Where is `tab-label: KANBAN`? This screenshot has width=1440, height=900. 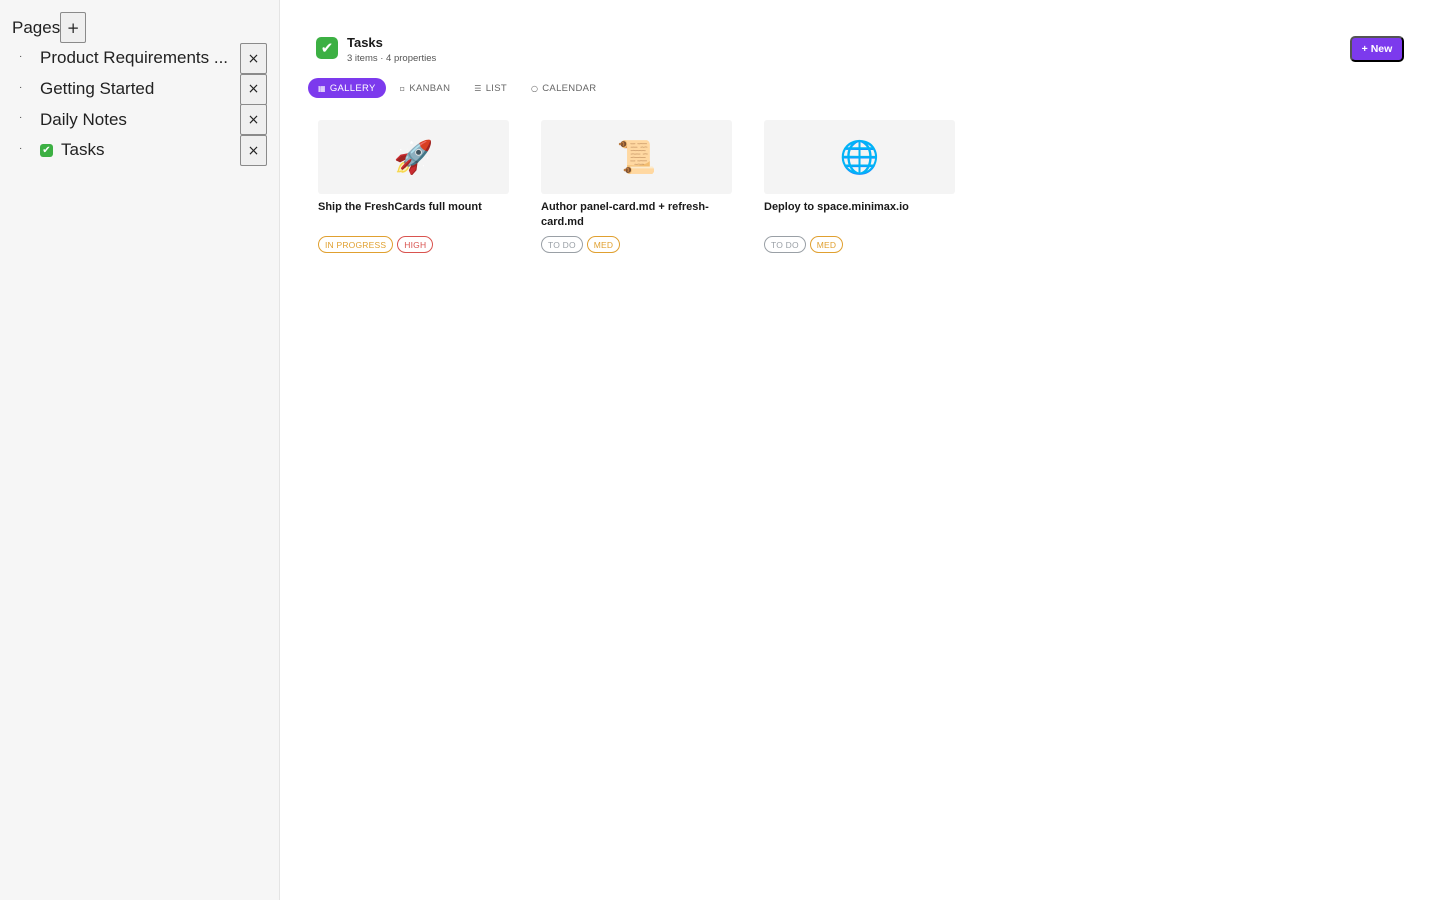 tab-label: KANBAN is located at coordinates (430, 88).